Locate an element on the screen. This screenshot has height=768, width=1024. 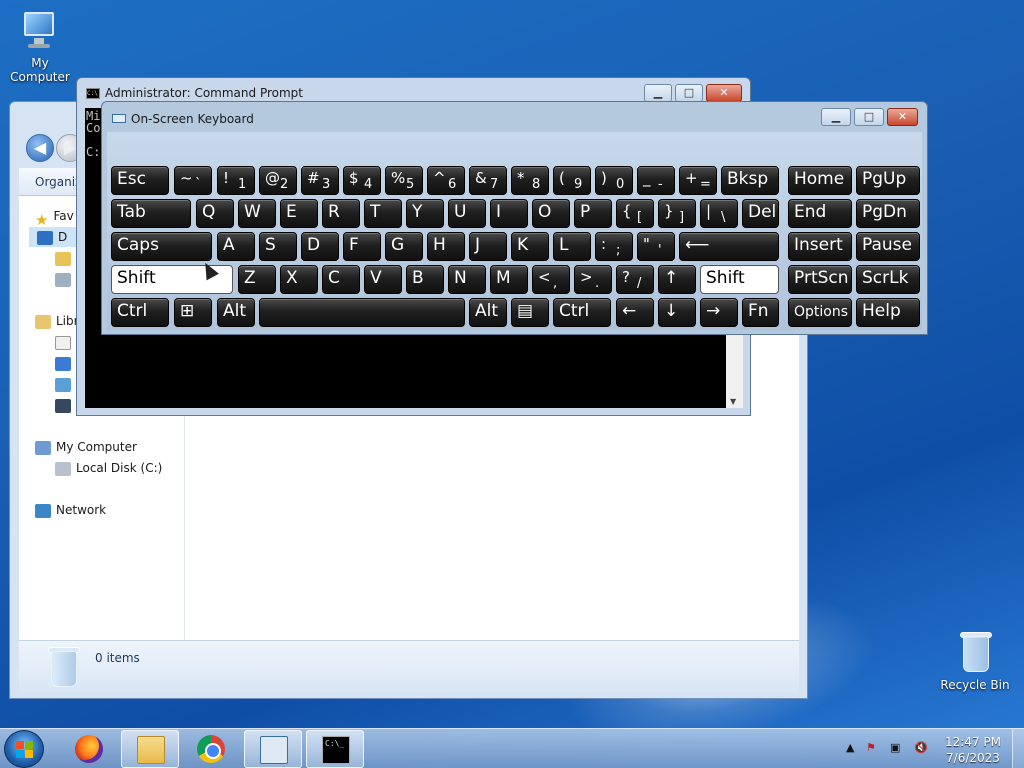
sidebar-item-network: Network is located at coordinates (70, 510).